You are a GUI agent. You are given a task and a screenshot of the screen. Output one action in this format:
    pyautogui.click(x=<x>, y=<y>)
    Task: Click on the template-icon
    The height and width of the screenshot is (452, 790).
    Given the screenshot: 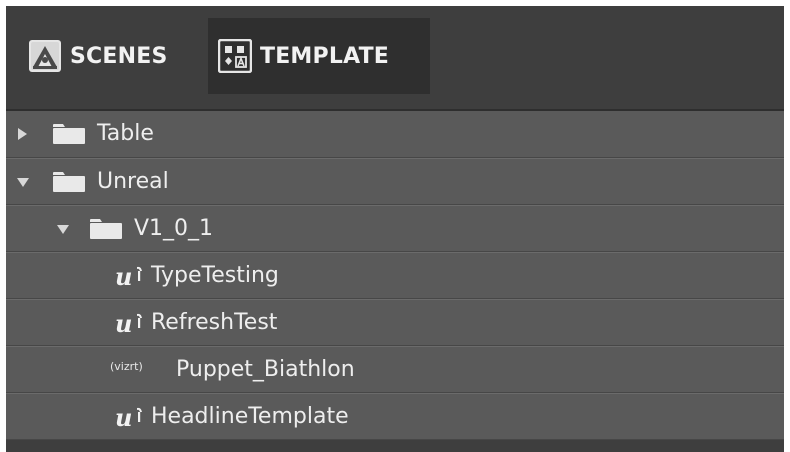 What is the action you would take?
    pyautogui.click(x=235, y=56)
    